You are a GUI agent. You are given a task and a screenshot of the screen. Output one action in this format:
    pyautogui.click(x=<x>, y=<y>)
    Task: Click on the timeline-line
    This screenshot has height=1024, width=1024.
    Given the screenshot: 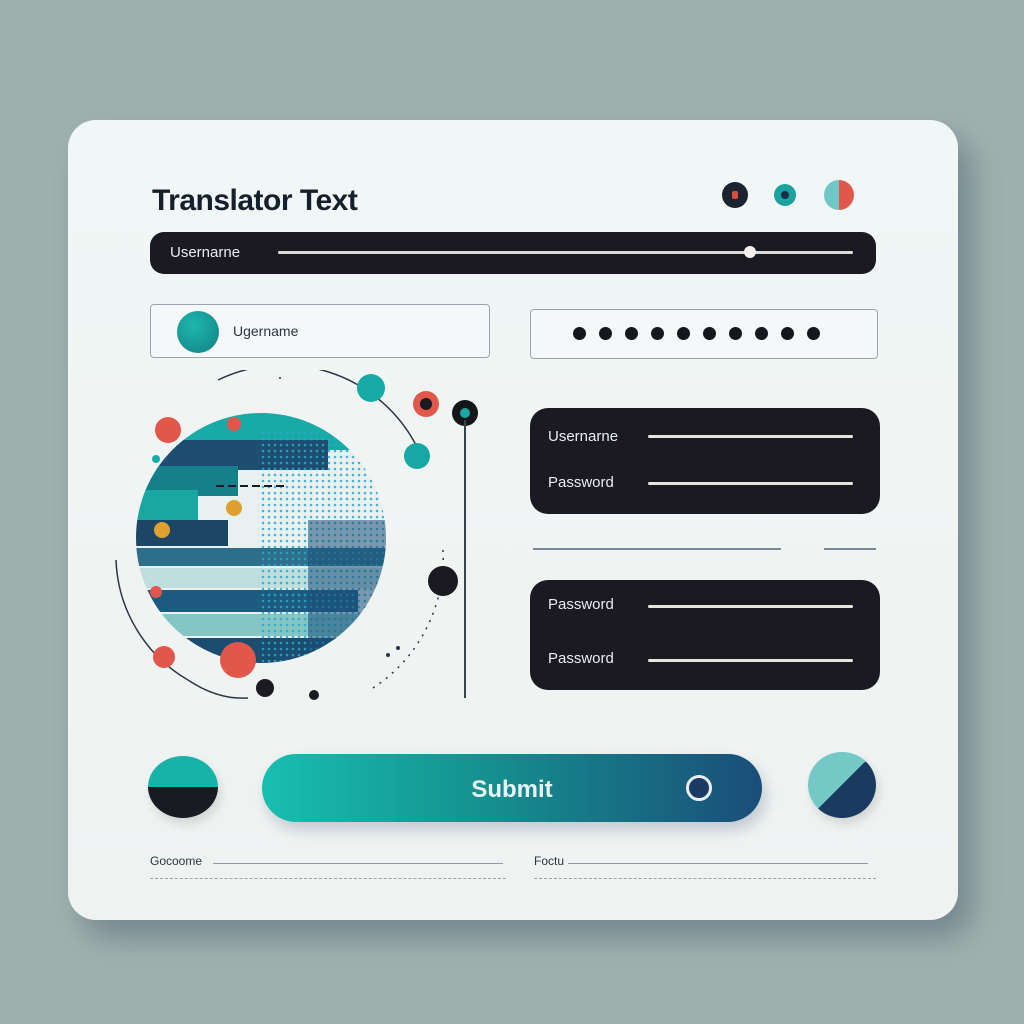 What is the action you would take?
    pyautogui.click(x=465, y=559)
    